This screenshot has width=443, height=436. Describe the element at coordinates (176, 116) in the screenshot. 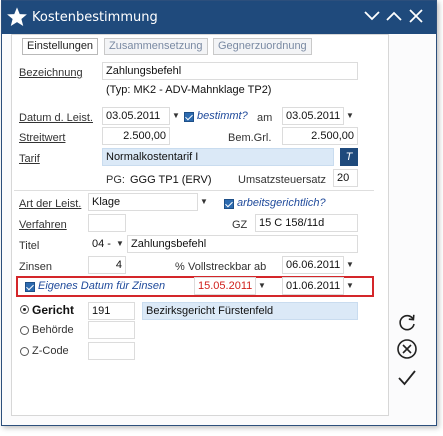

I see `datum-dropdown-icon: ▼` at that location.